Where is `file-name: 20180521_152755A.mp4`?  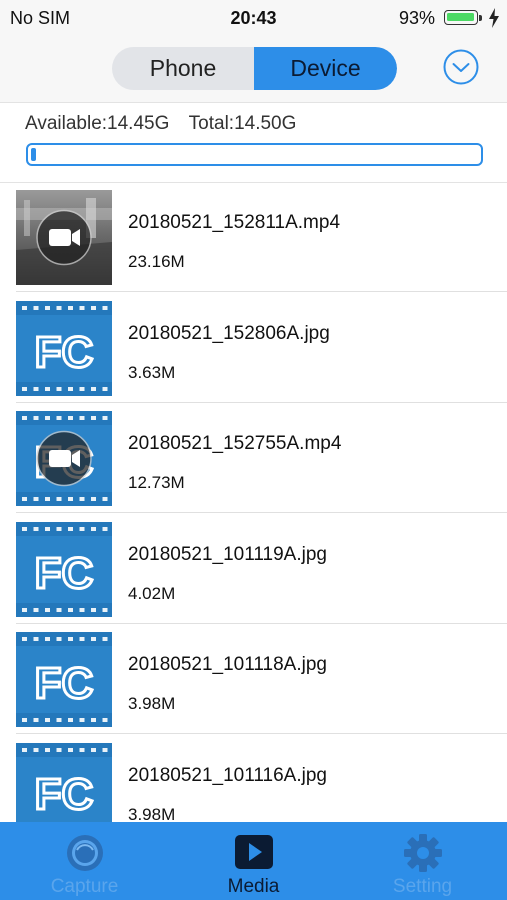
file-name: 20180521_152755A.mp4 is located at coordinates (235, 443).